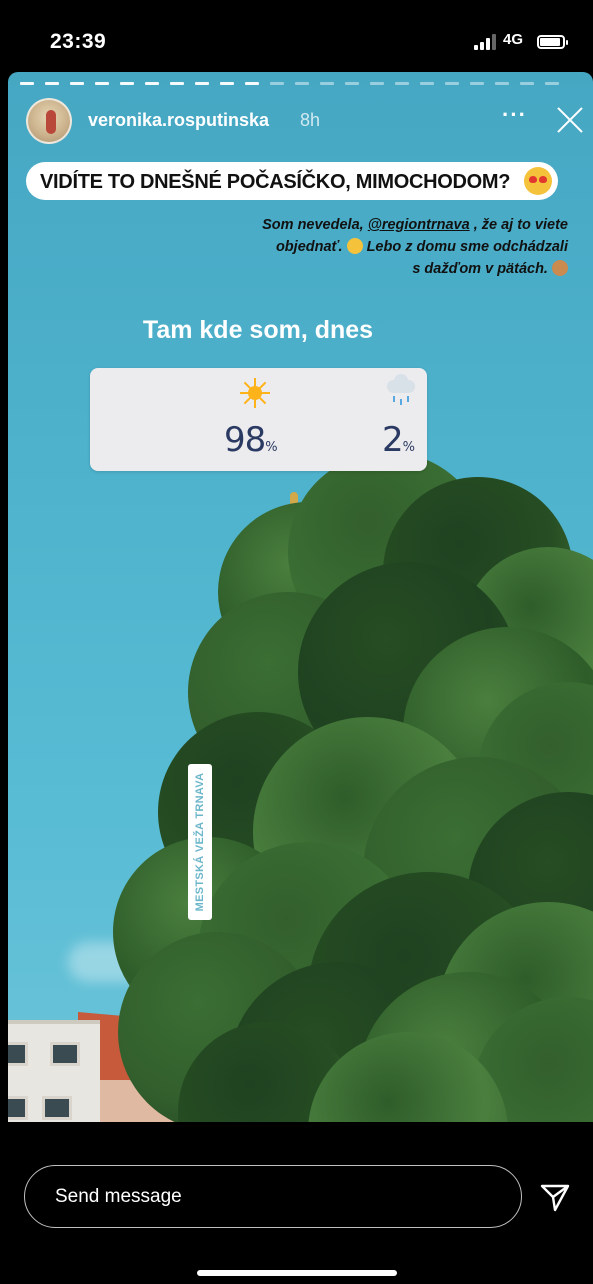  What do you see at coordinates (118, 1196) in the screenshot?
I see `send-message-placeholder: Send message` at bounding box center [118, 1196].